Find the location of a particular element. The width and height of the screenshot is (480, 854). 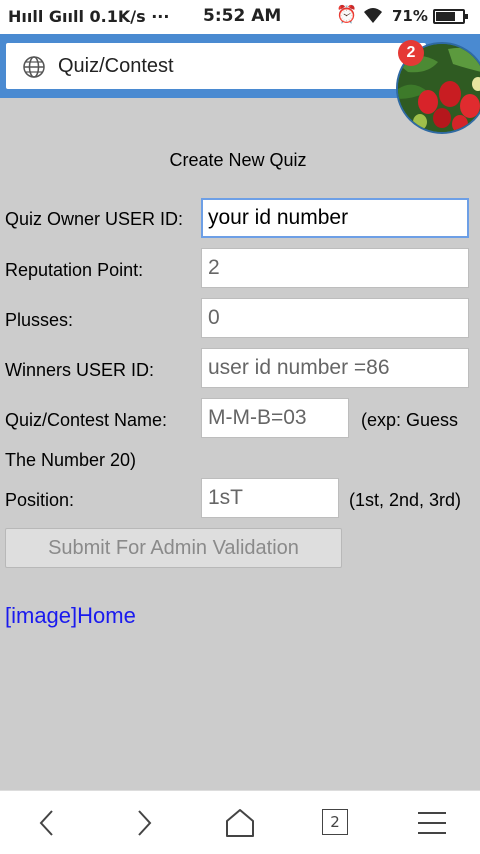

submit-button: Submit For Admin Validation is located at coordinates (173, 548).